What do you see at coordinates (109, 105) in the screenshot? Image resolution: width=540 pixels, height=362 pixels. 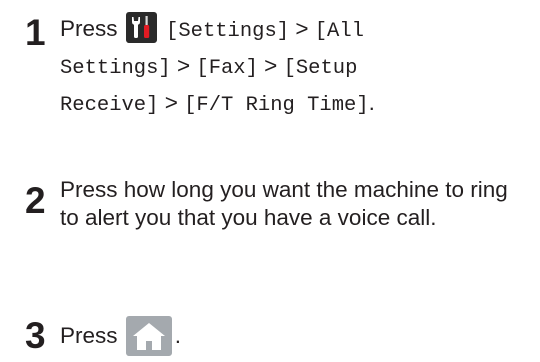 I see `menu-path-setup-receive-part2: Receive]` at bounding box center [109, 105].